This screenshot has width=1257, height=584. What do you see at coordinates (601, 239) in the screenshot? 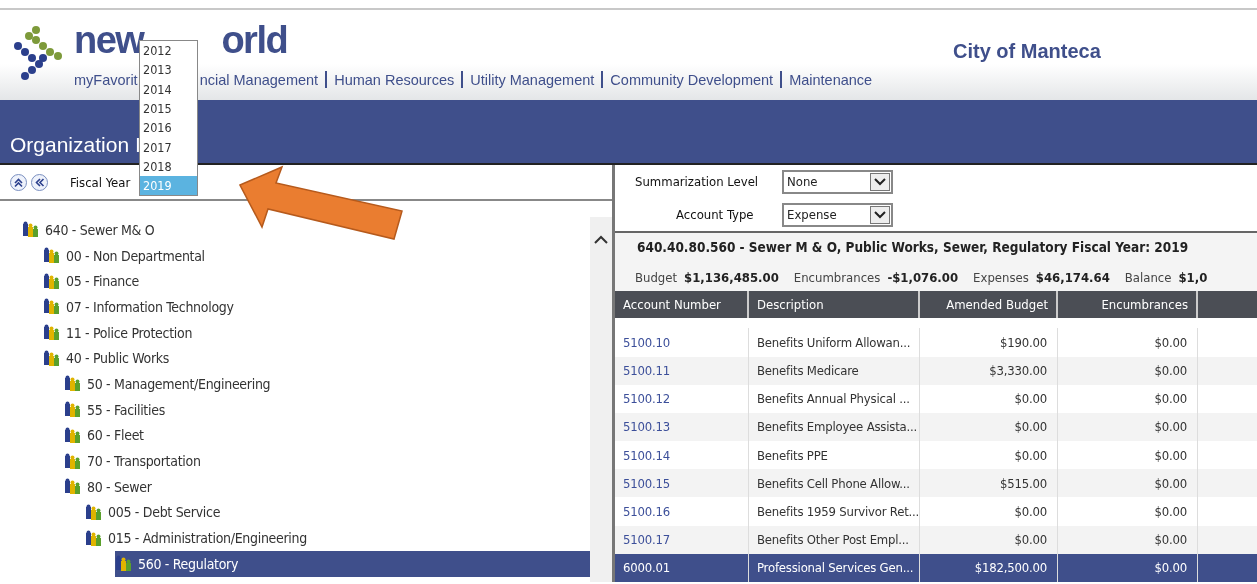
I see `scroll-up-icon` at bounding box center [601, 239].